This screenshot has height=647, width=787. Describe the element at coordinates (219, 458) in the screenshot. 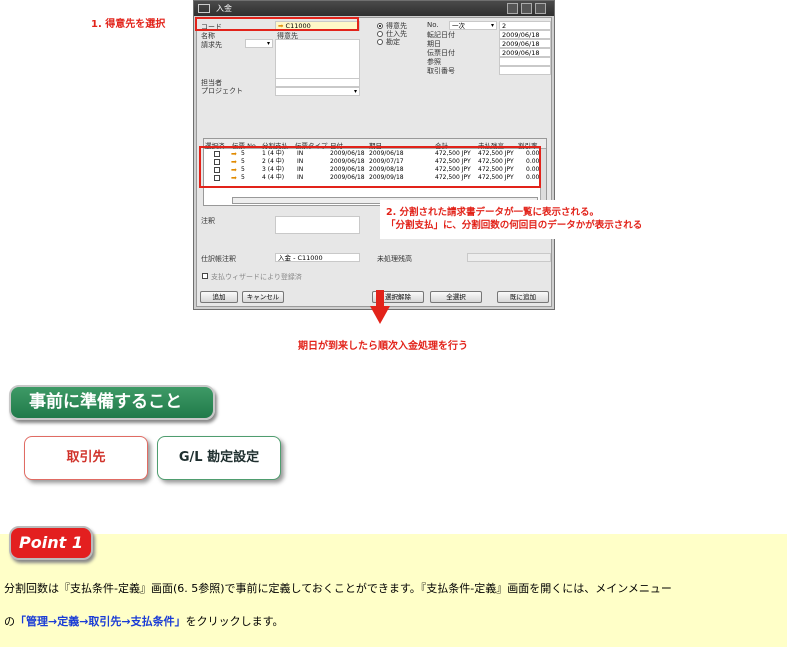

I see `gl-account-card: G/L 勘定設定` at that location.